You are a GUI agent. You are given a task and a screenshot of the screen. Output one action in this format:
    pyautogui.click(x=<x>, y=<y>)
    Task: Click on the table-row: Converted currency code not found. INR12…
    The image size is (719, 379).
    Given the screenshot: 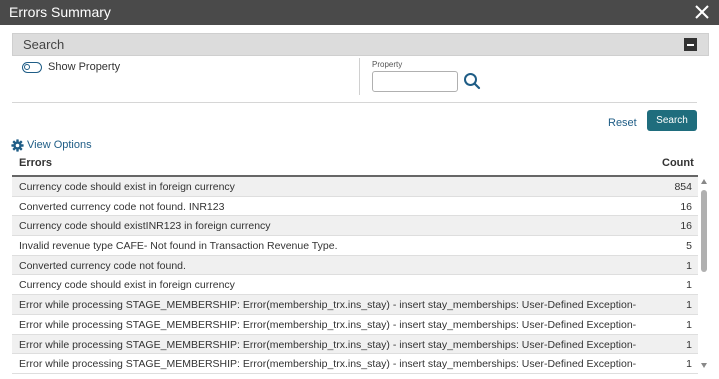 What is the action you would take?
    pyautogui.click(x=355, y=206)
    